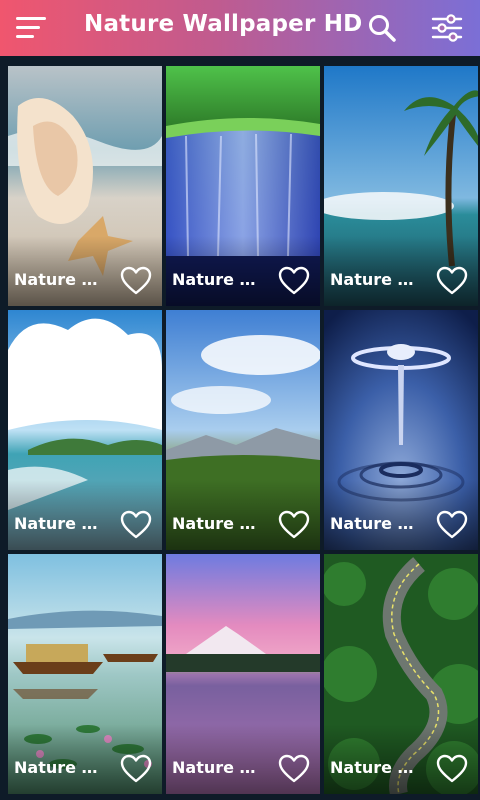 Image resolution: width=480 pixels, height=800 pixels. I want to click on filter-sliders-icon, so click(447, 28).